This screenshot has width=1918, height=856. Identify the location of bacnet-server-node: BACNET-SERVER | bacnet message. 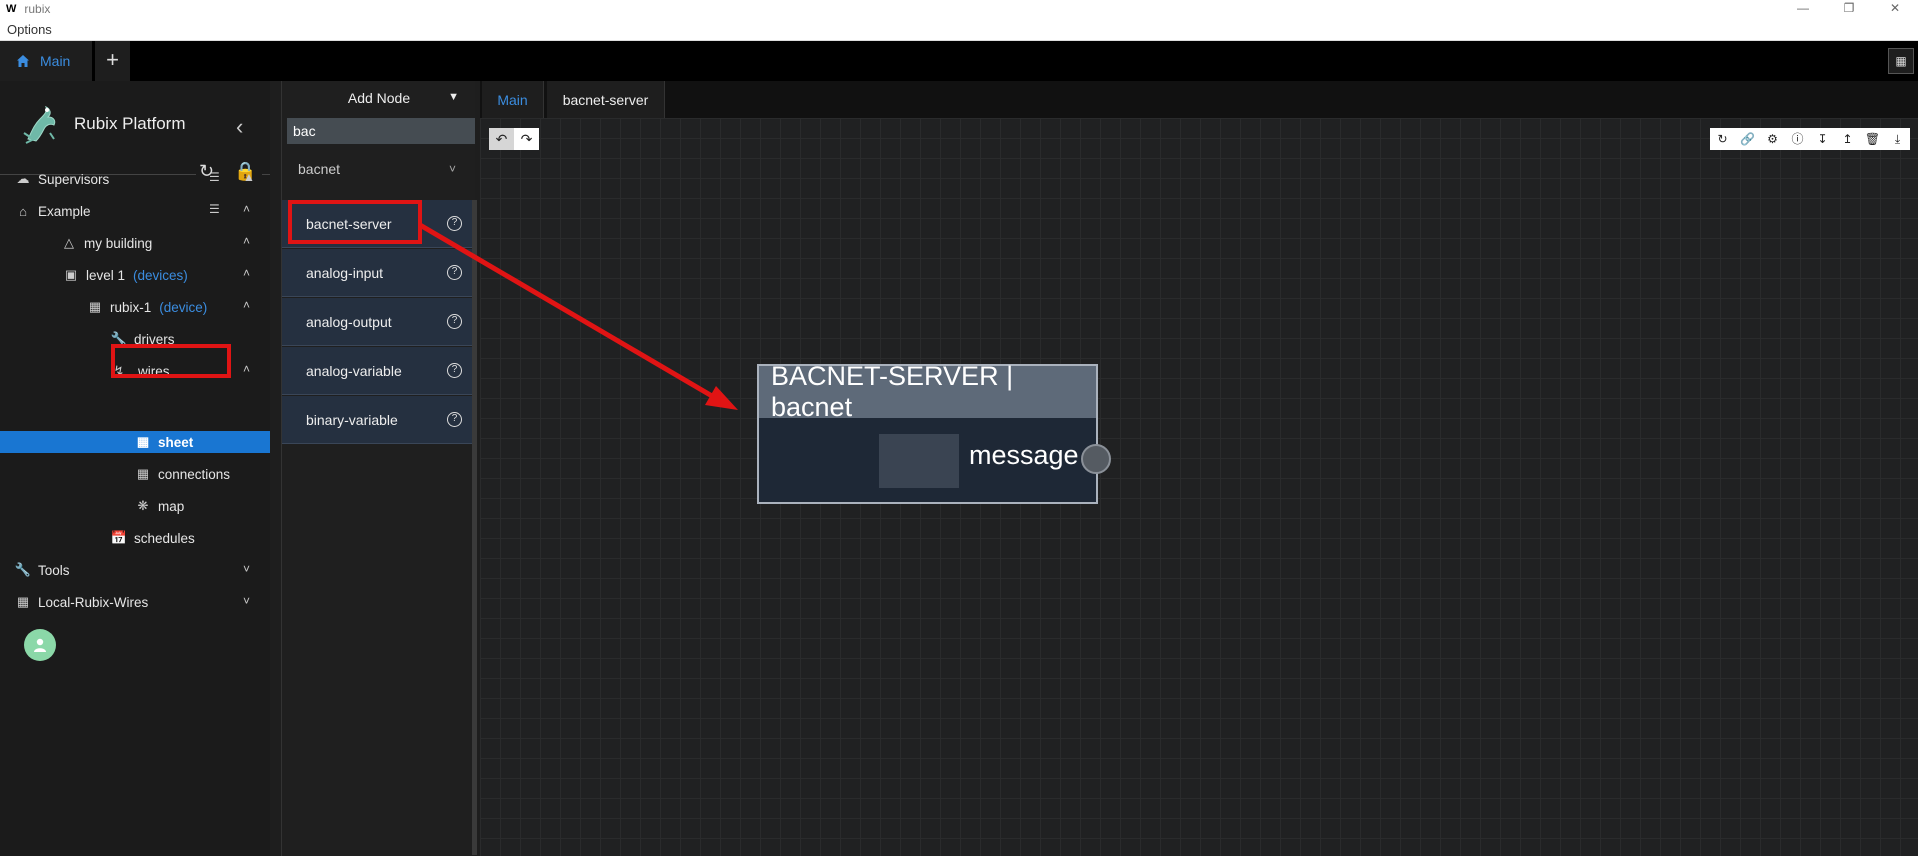
(927, 432).